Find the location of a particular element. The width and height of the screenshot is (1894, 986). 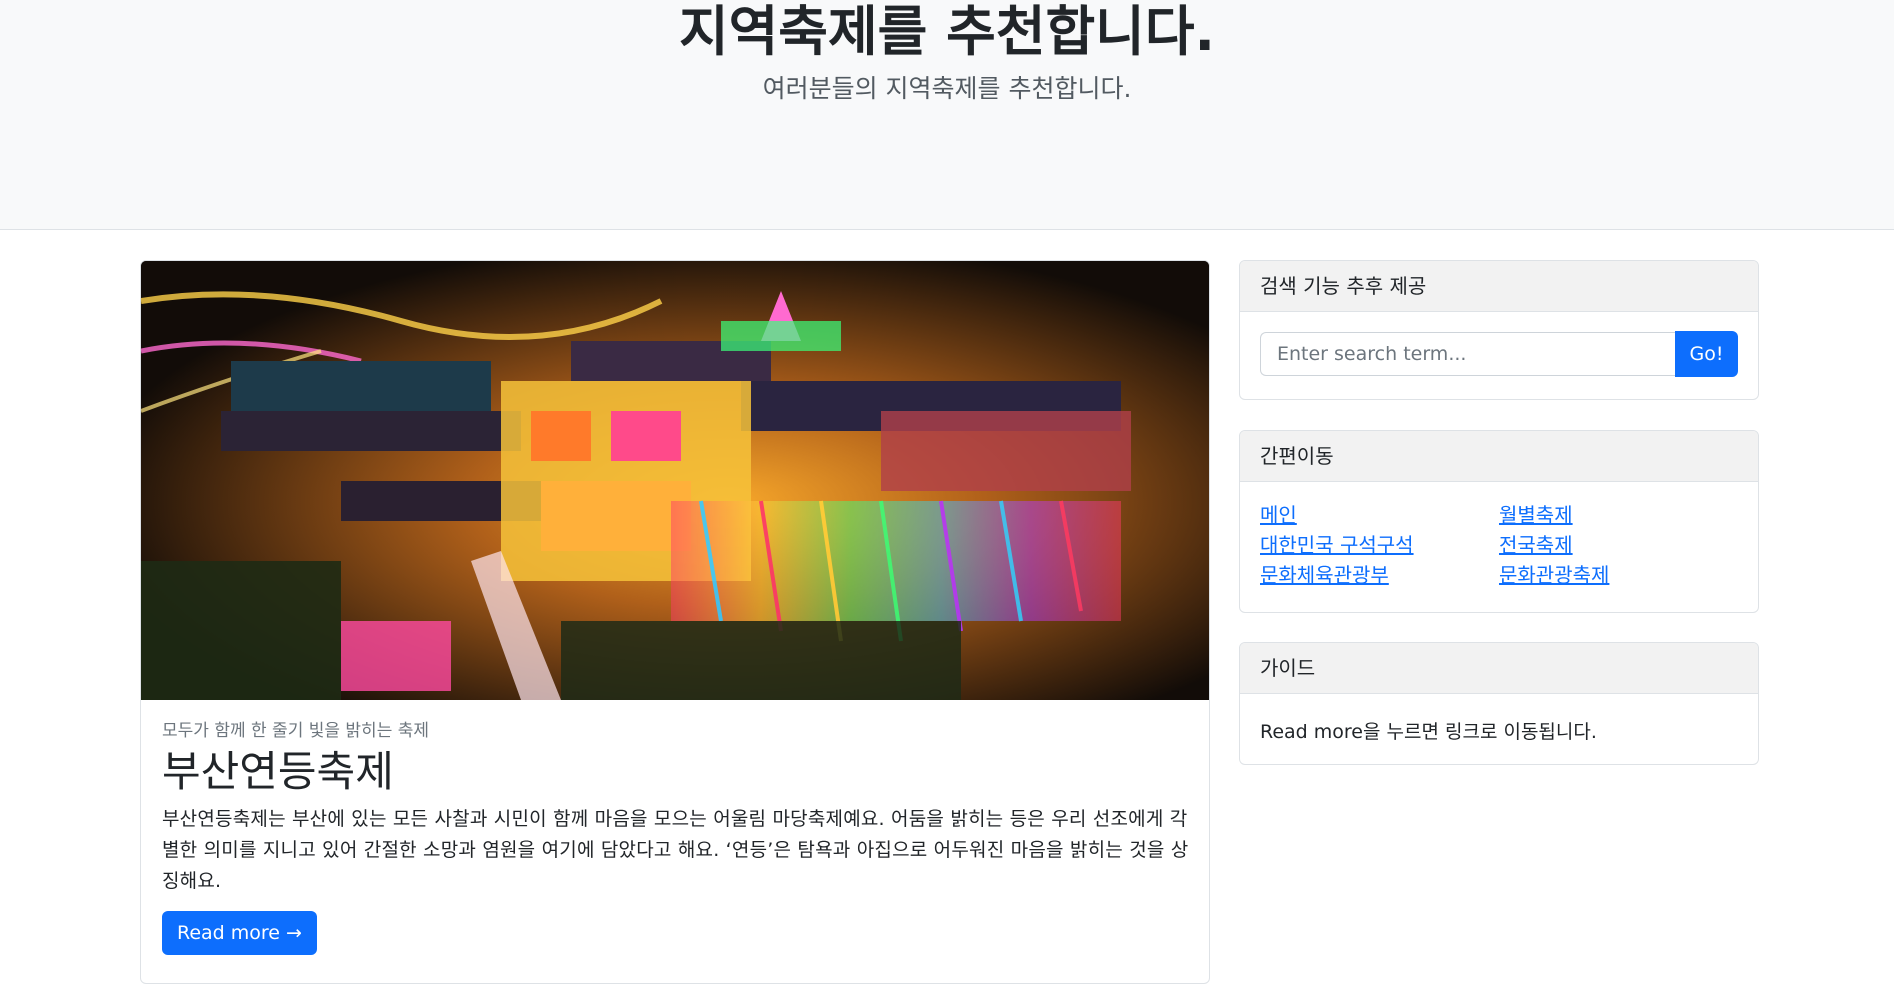

guide-widget-body: Read more을 누르면 링크로 이동됩니다. is located at coordinates (1499, 729).